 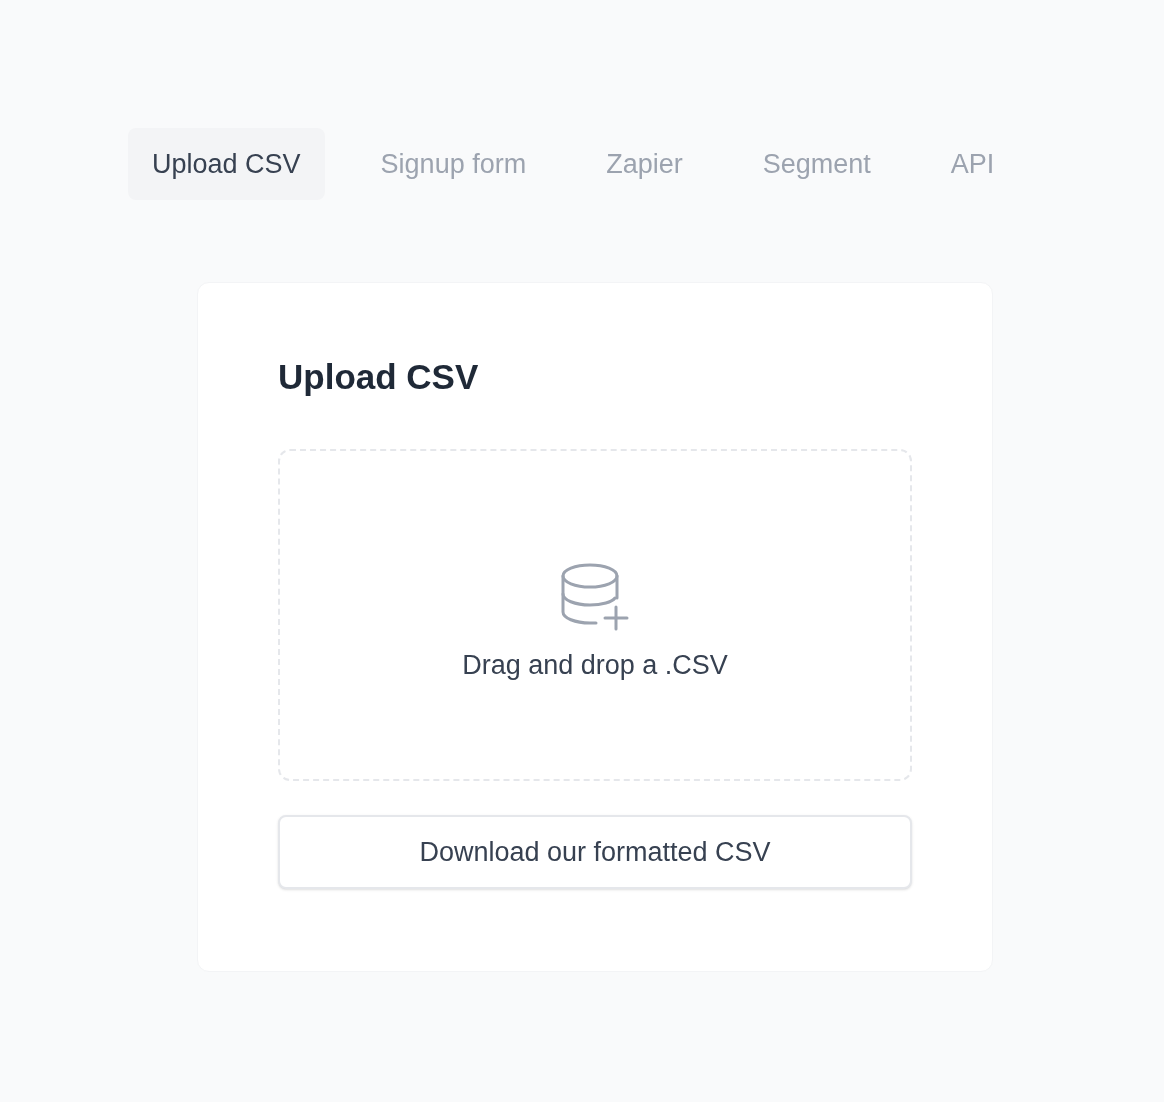 I want to click on tab: API, so click(x=972, y=164).